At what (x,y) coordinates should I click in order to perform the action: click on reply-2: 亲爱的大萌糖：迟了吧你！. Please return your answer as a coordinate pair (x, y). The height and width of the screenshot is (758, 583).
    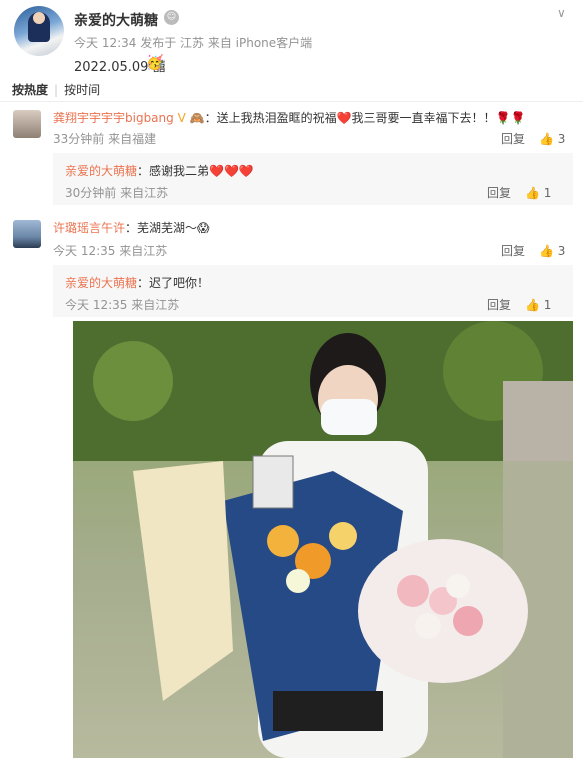
    Looking at the image, I should click on (137, 282).